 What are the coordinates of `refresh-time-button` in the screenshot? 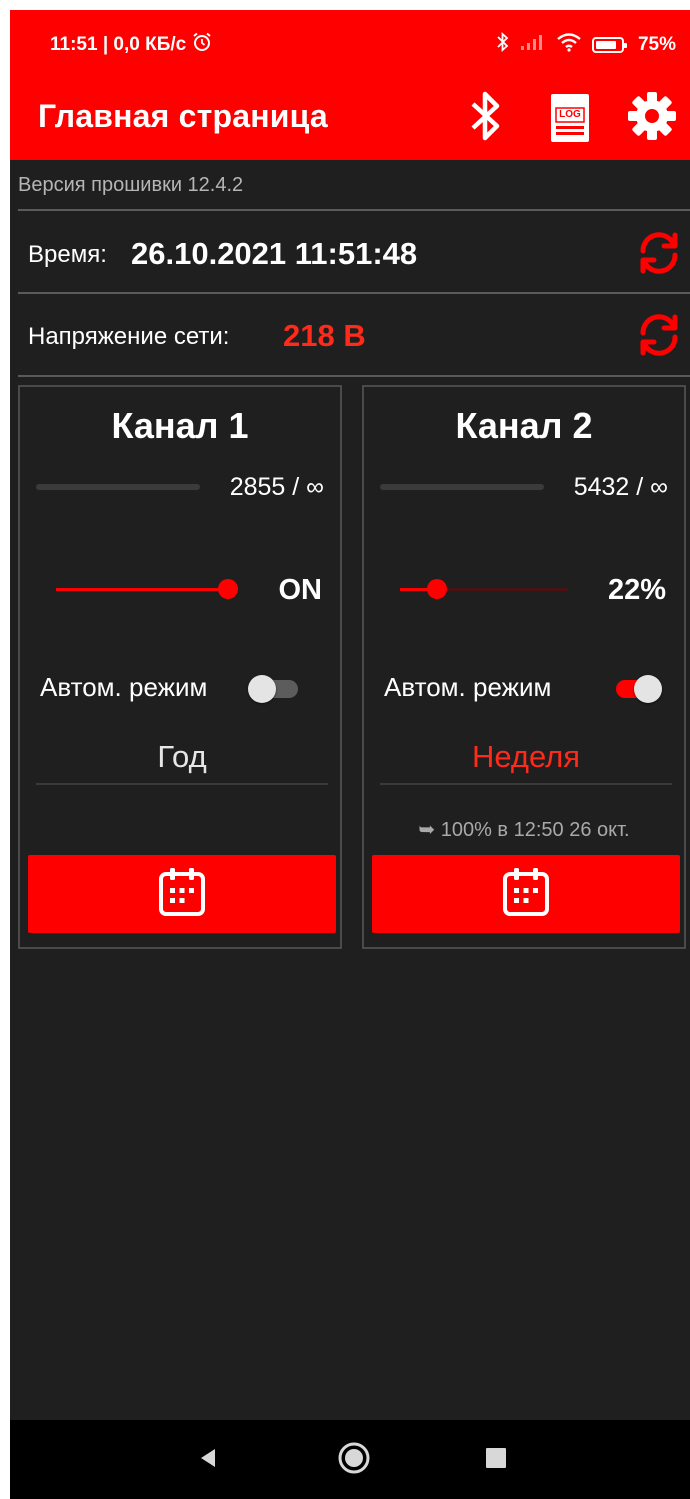 It's located at (659, 255).